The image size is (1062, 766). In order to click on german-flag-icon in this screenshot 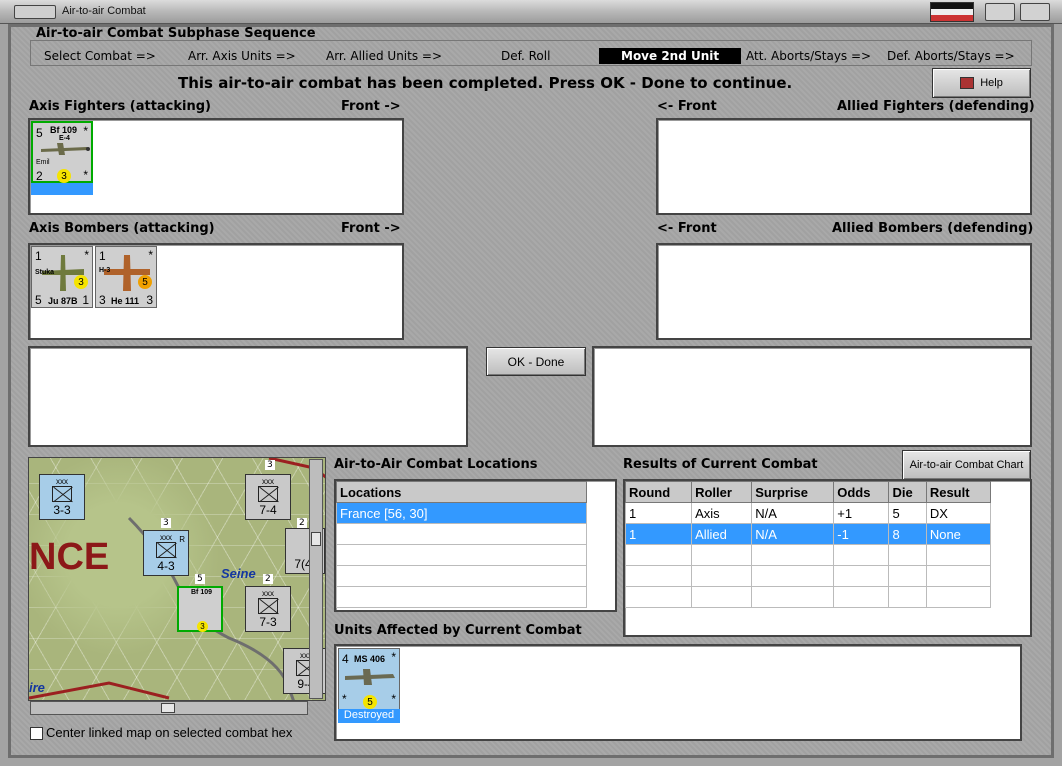, I will do `click(952, 12)`.